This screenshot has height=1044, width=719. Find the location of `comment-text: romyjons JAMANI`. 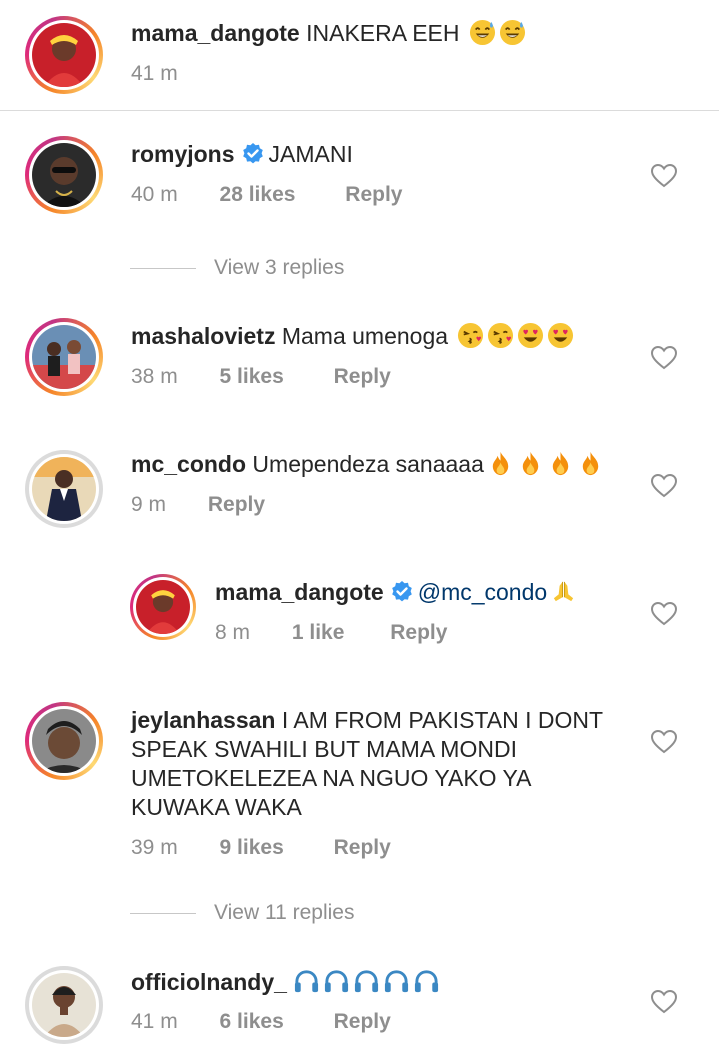

comment-text: romyjons JAMANI is located at coordinates (242, 154).